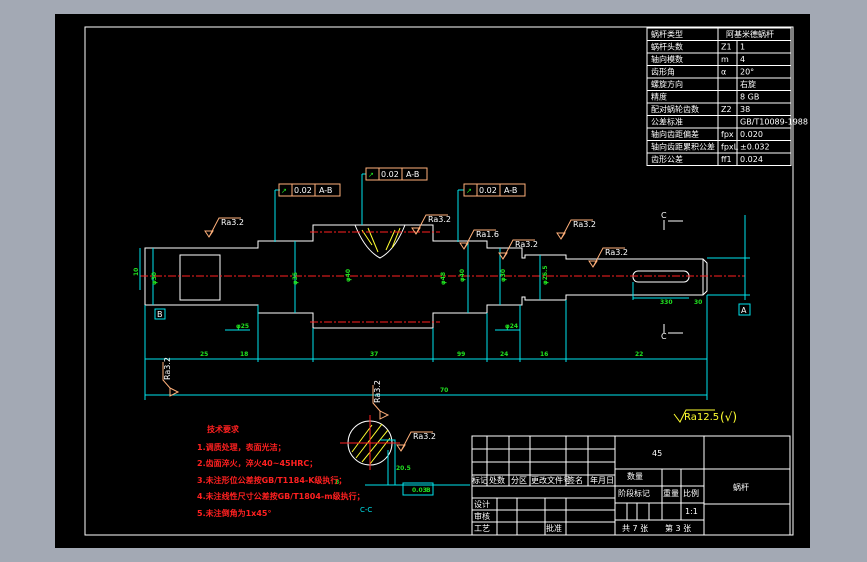  What do you see at coordinates (698, 302) in the screenshot?
I see `dimension-text: 30` at bounding box center [698, 302].